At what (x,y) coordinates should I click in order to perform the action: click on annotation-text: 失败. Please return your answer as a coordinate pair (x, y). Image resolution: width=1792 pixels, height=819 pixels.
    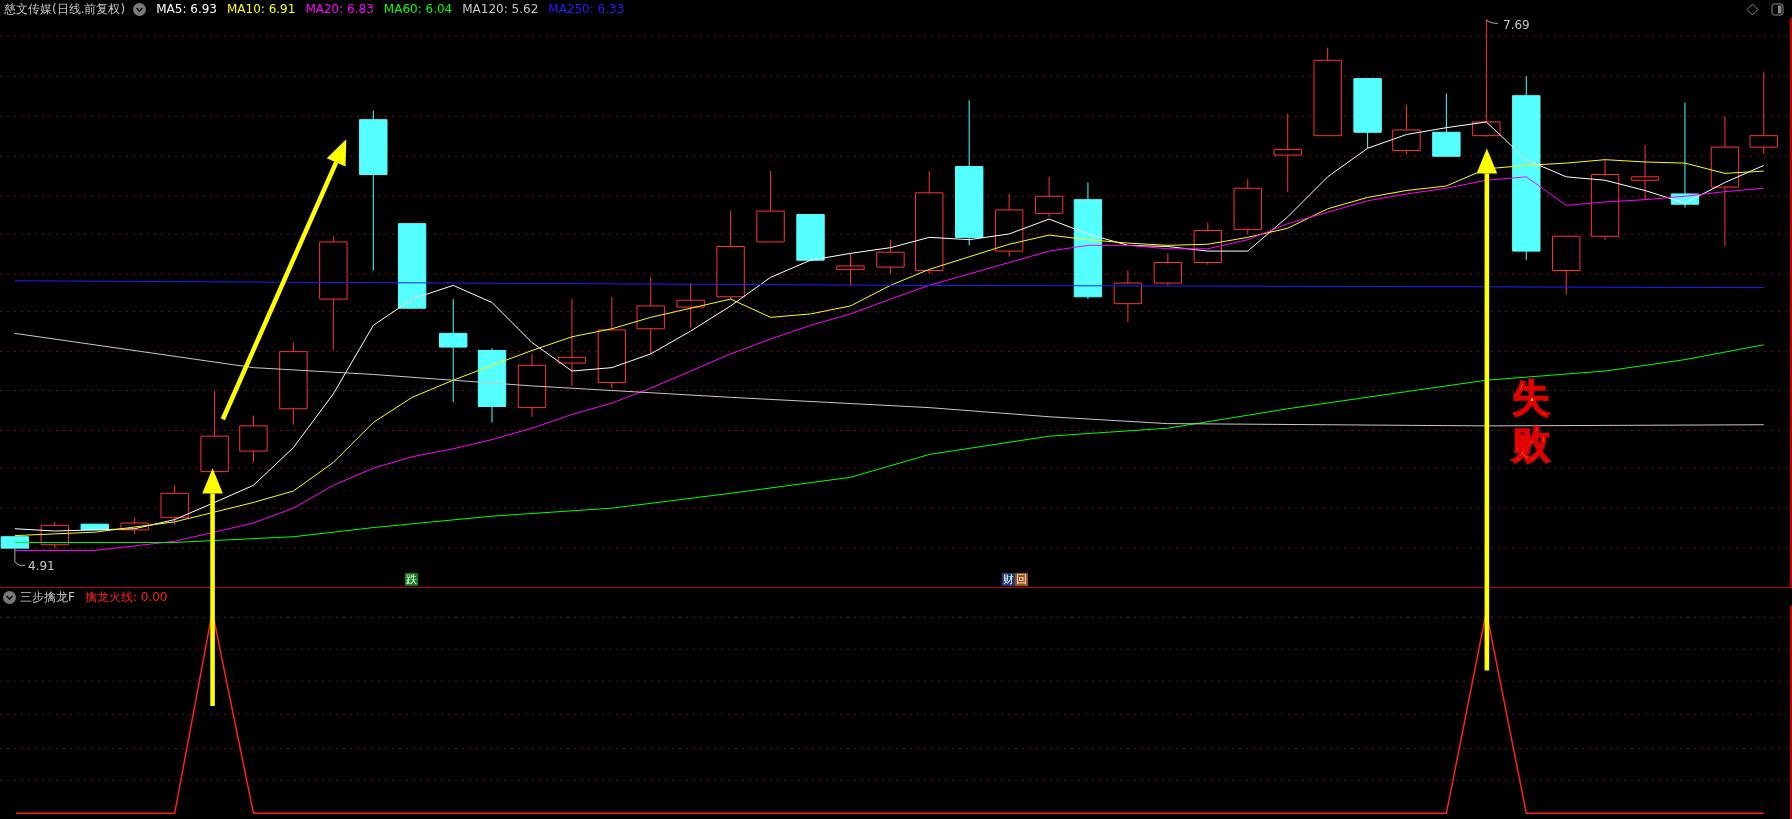
    Looking at the image, I should click on (1531, 422).